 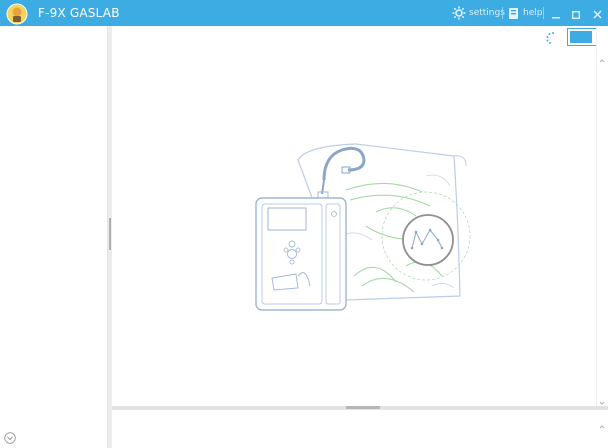 What do you see at coordinates (360, 429) in the screenshot?
I see `bottom-panel` at bounding box center [360, 429].